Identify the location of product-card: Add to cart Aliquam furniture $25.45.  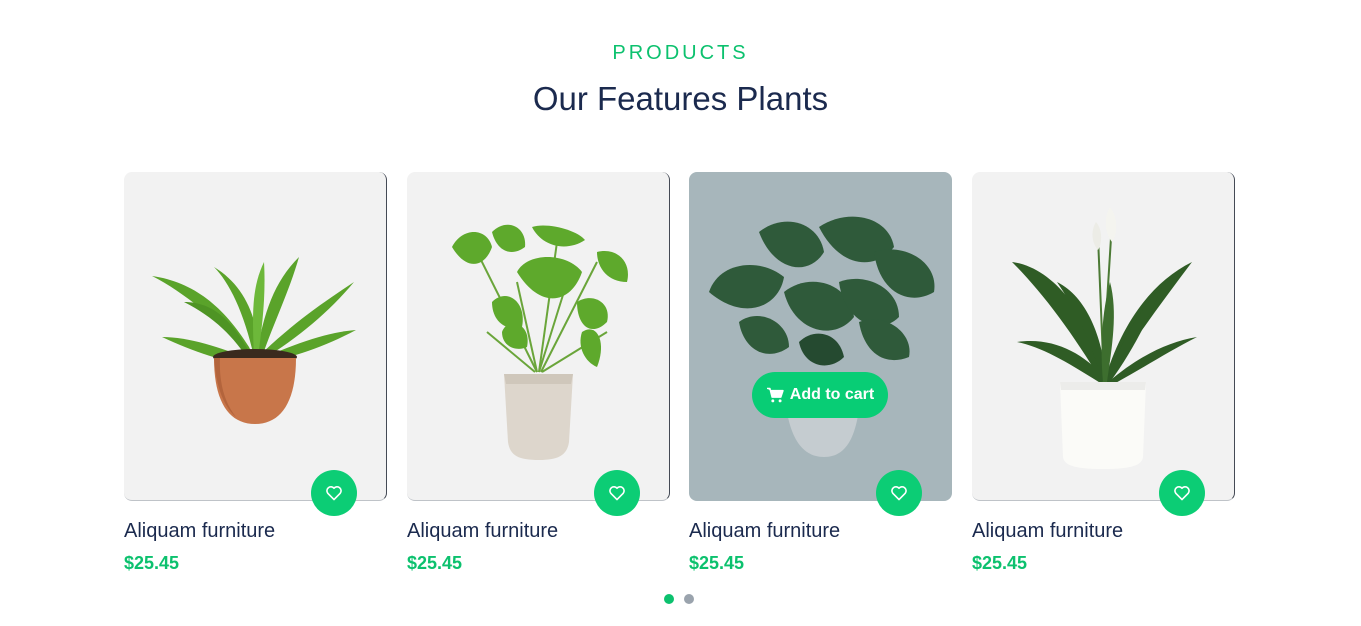
(820, 372).